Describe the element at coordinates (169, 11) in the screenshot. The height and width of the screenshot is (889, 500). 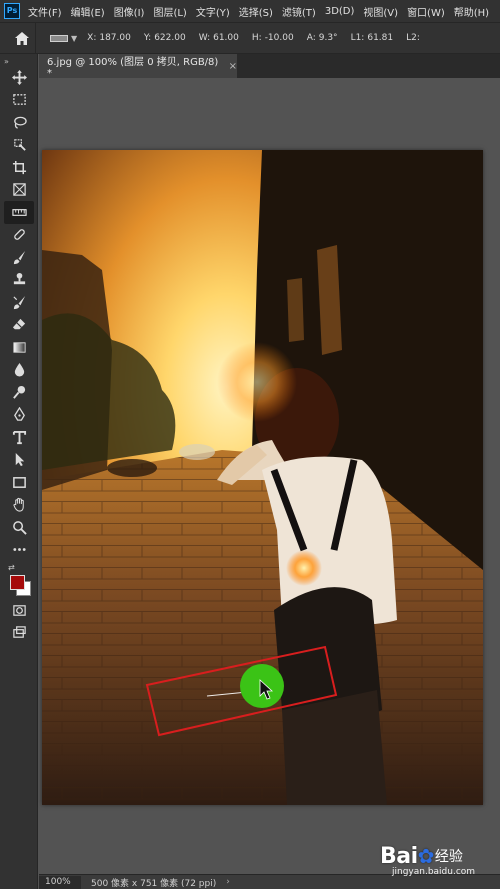
I see `menu-layer: 图层(L)` at that location.